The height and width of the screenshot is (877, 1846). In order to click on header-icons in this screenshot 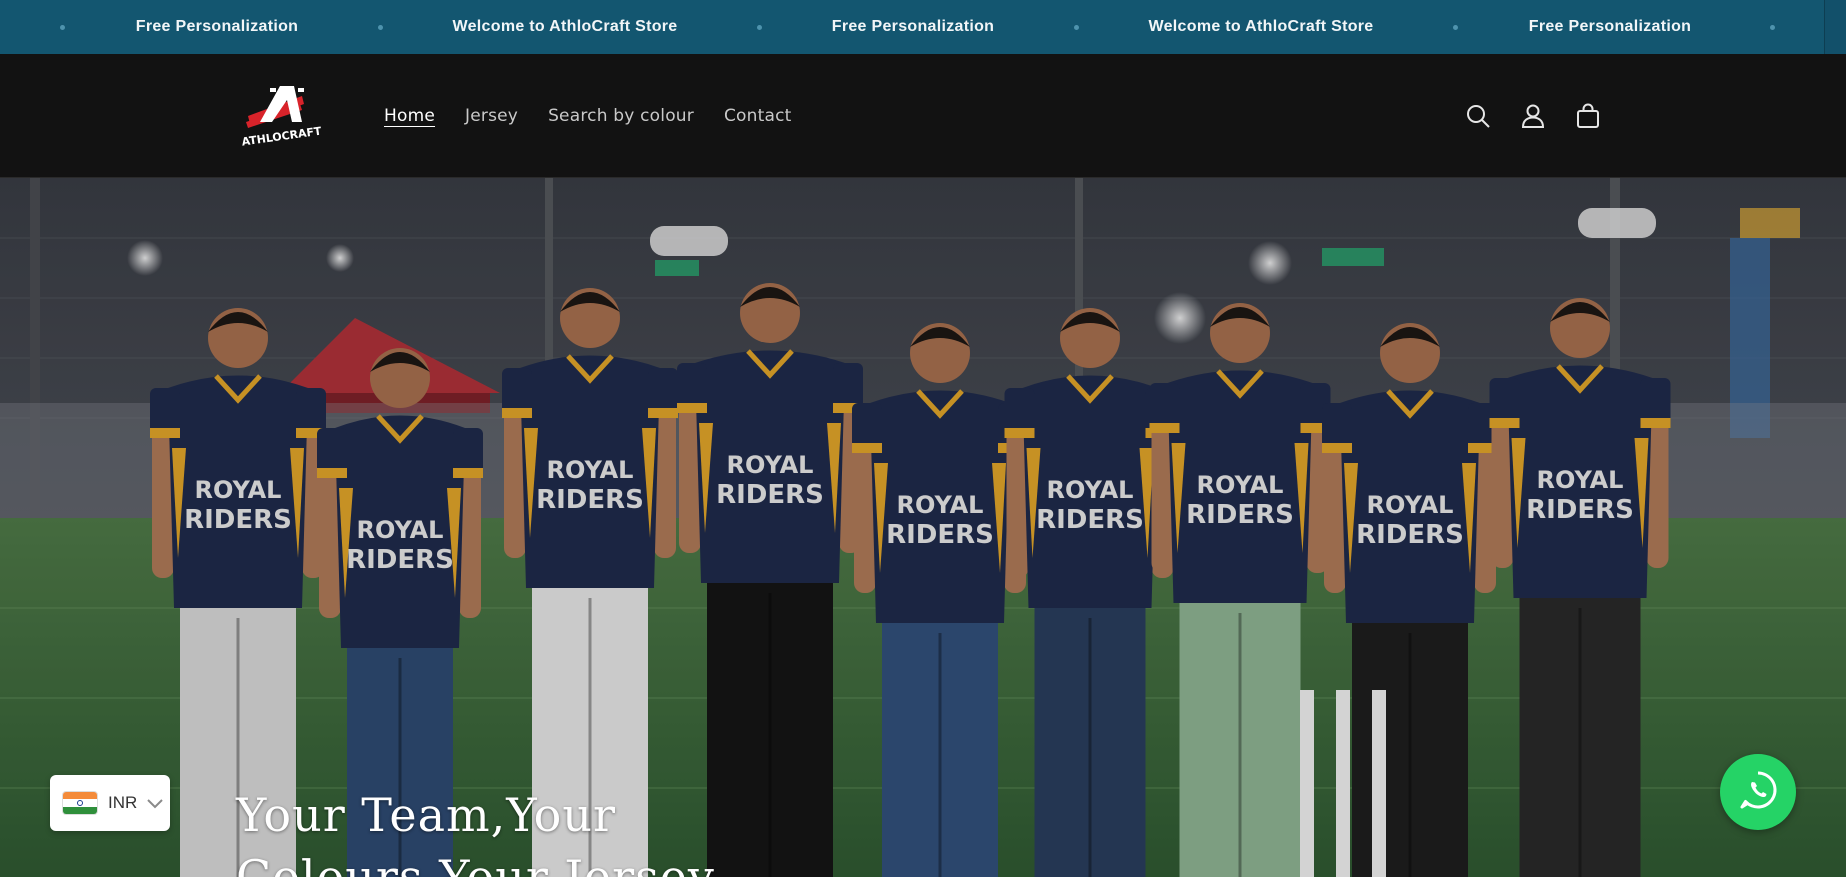, I will do `click(1544, 116)`.